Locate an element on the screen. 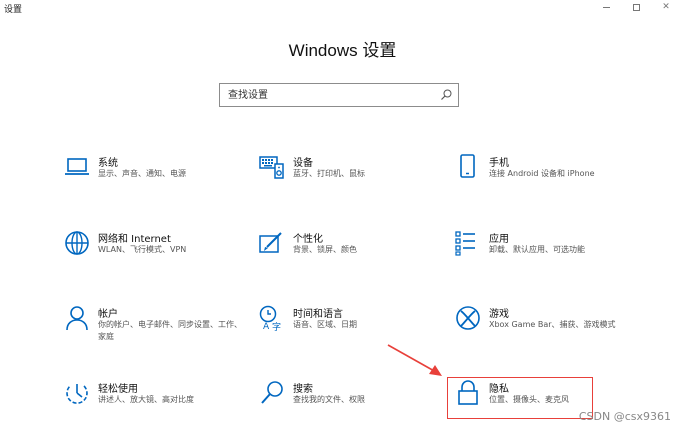 This screenshot has height=432, width=685. tile-phone: 手机 连接 Android 设备和 iPhone is located at coordinates (550, 183).